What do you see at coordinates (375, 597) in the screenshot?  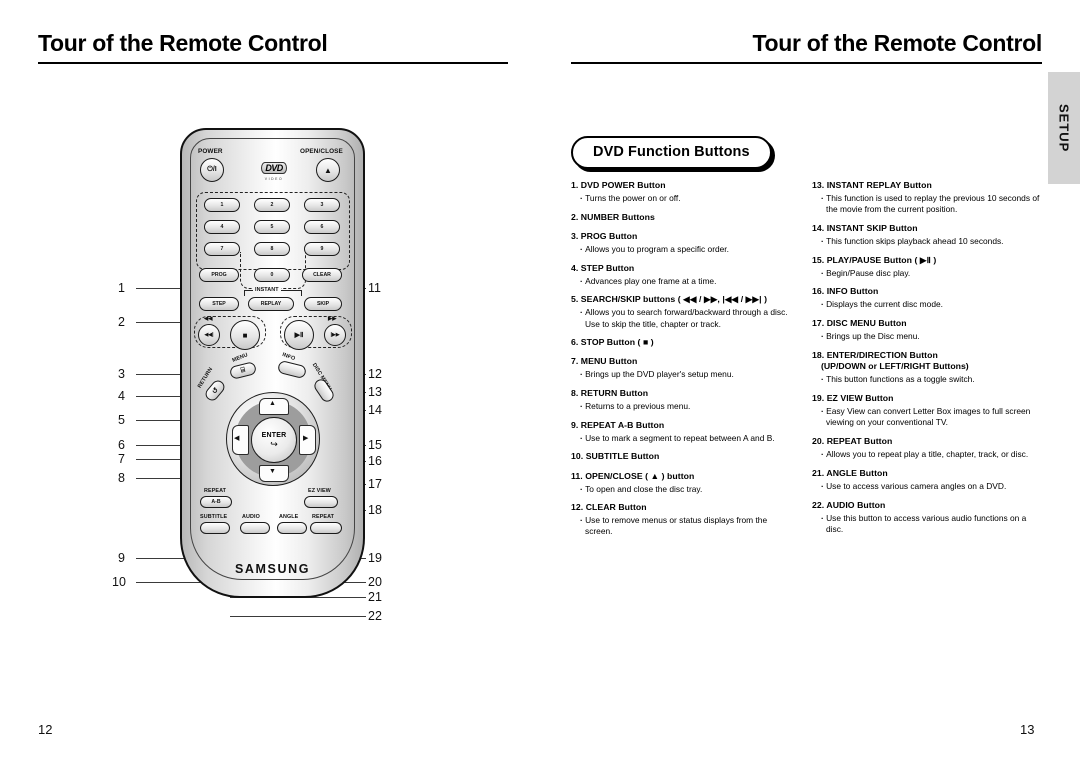 I see `callout-21: 21` at bounding box center [375, 597].